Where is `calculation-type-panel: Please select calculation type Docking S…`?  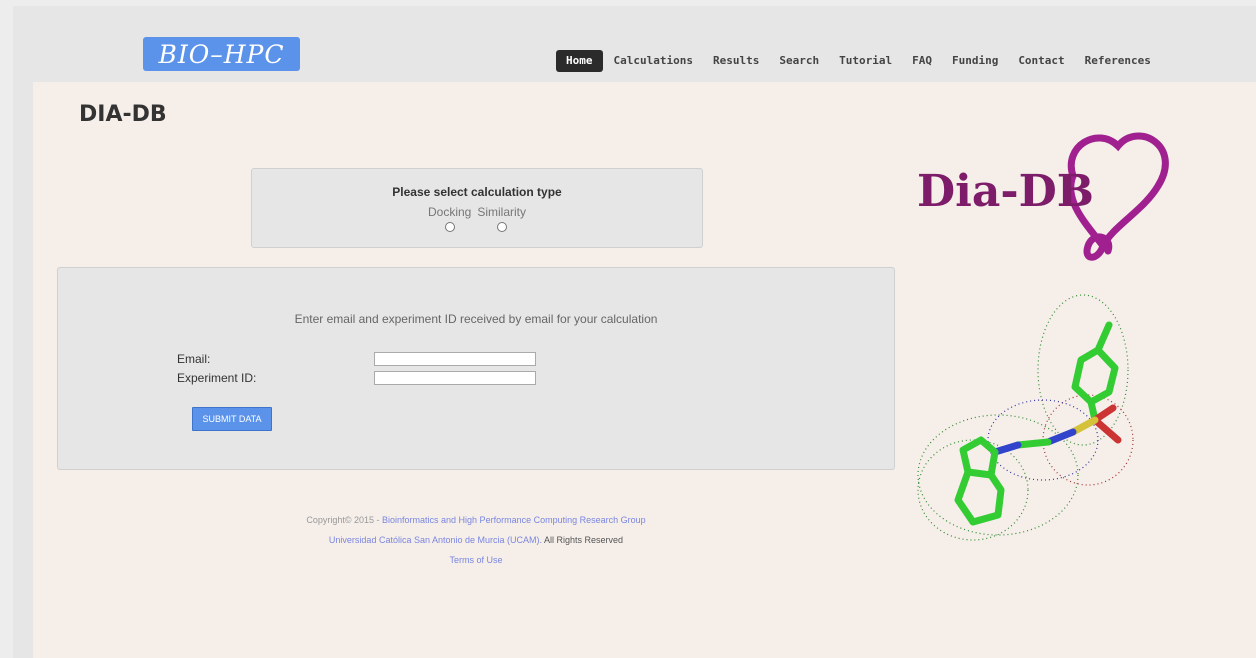 calculation-type-panel: Please select calculation type Docking S… is located at coordinates (477, 208).